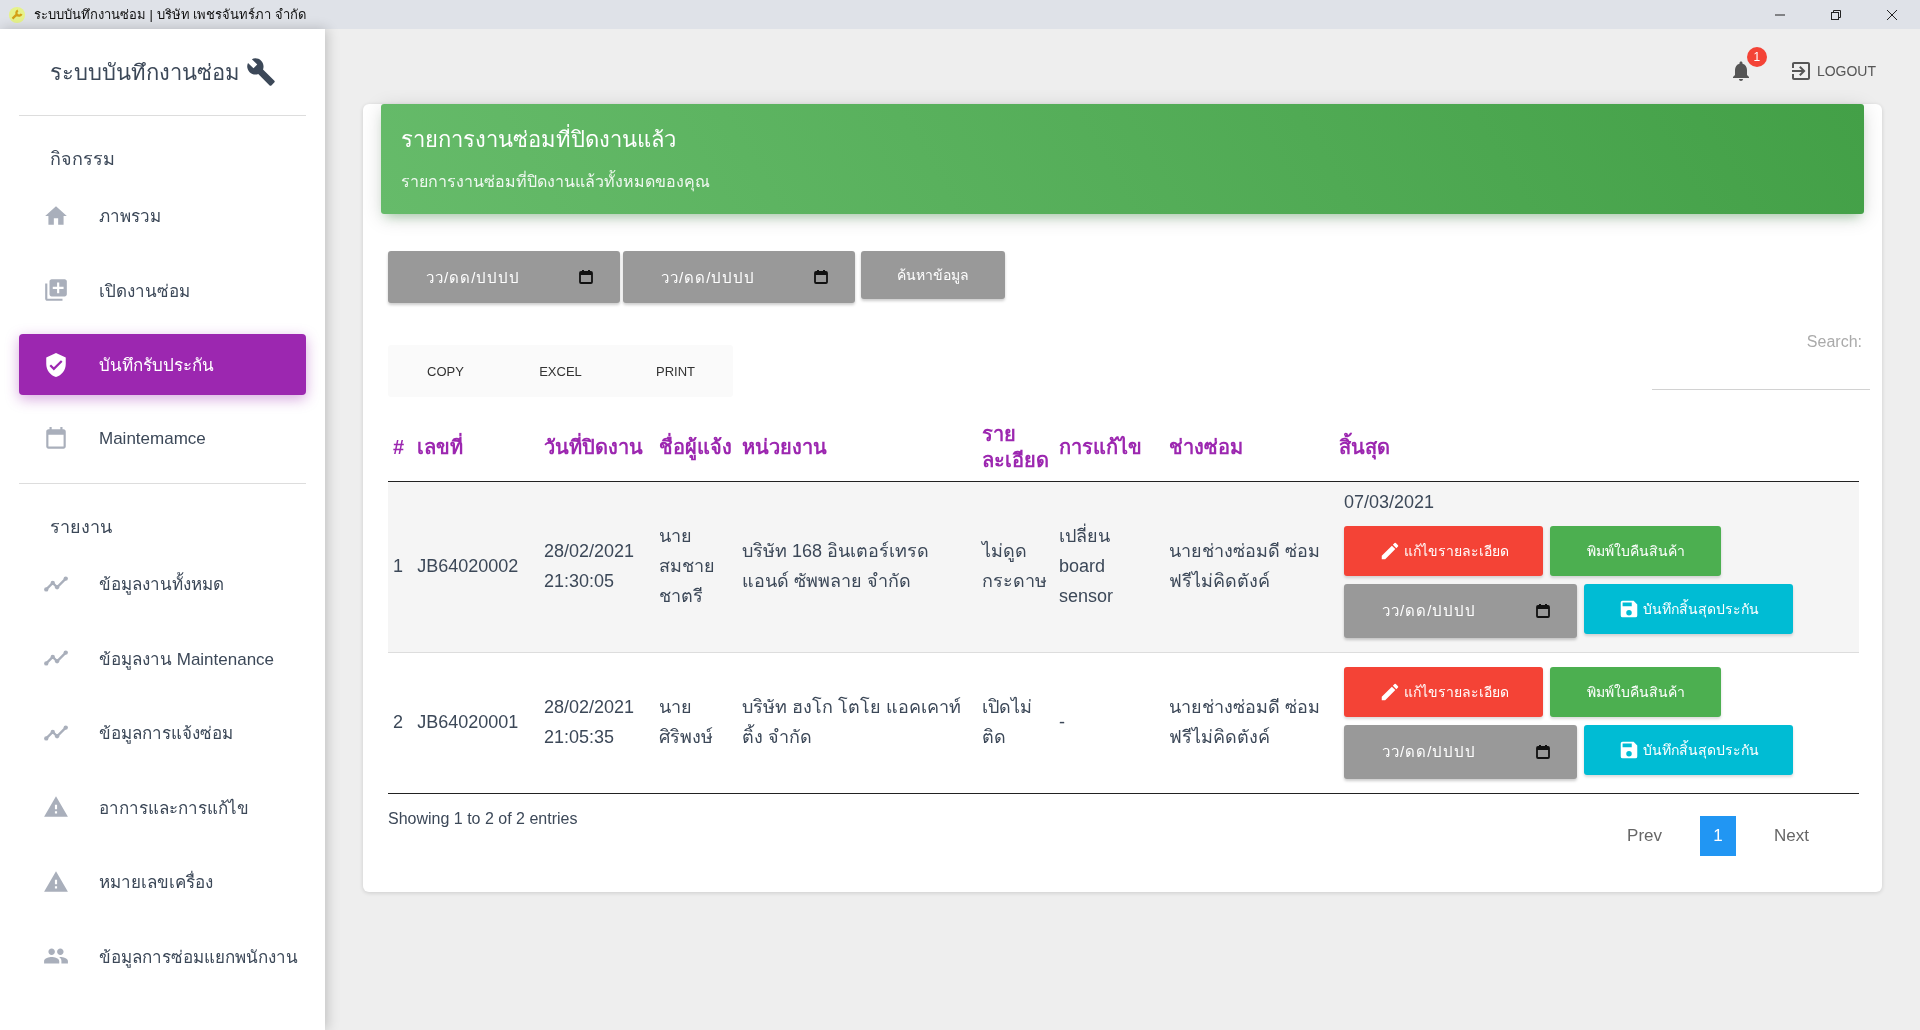 This screenshot has height=1030, width=1920. I want to click on table-cell: 2, so click(400, 723).